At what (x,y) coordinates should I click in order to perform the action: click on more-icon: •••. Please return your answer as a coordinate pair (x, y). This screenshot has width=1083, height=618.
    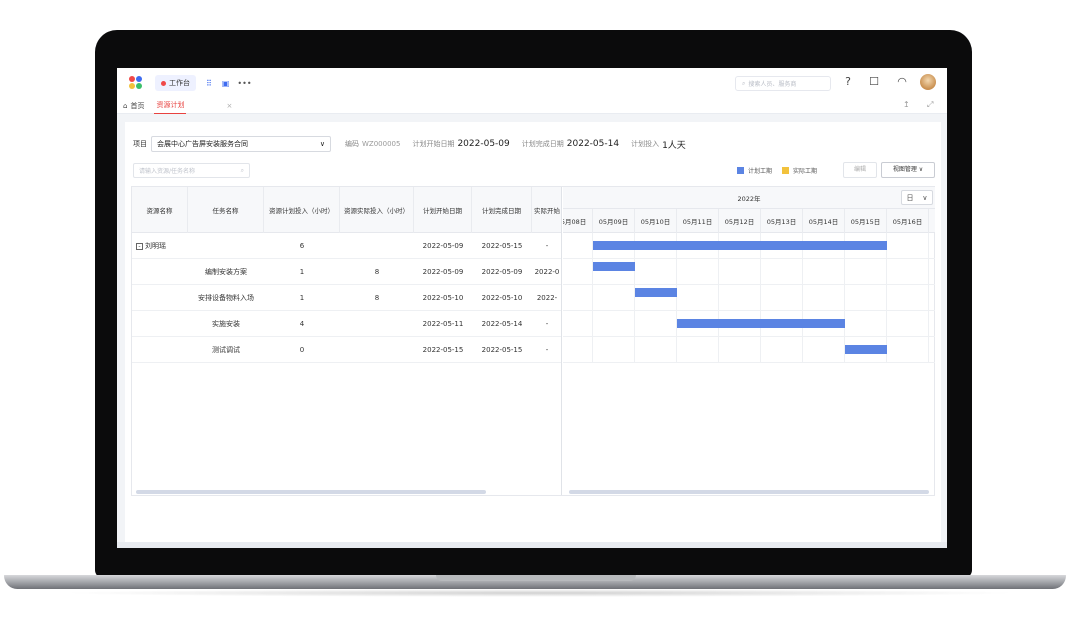
    Looking at the image, I should click on (244, 83).